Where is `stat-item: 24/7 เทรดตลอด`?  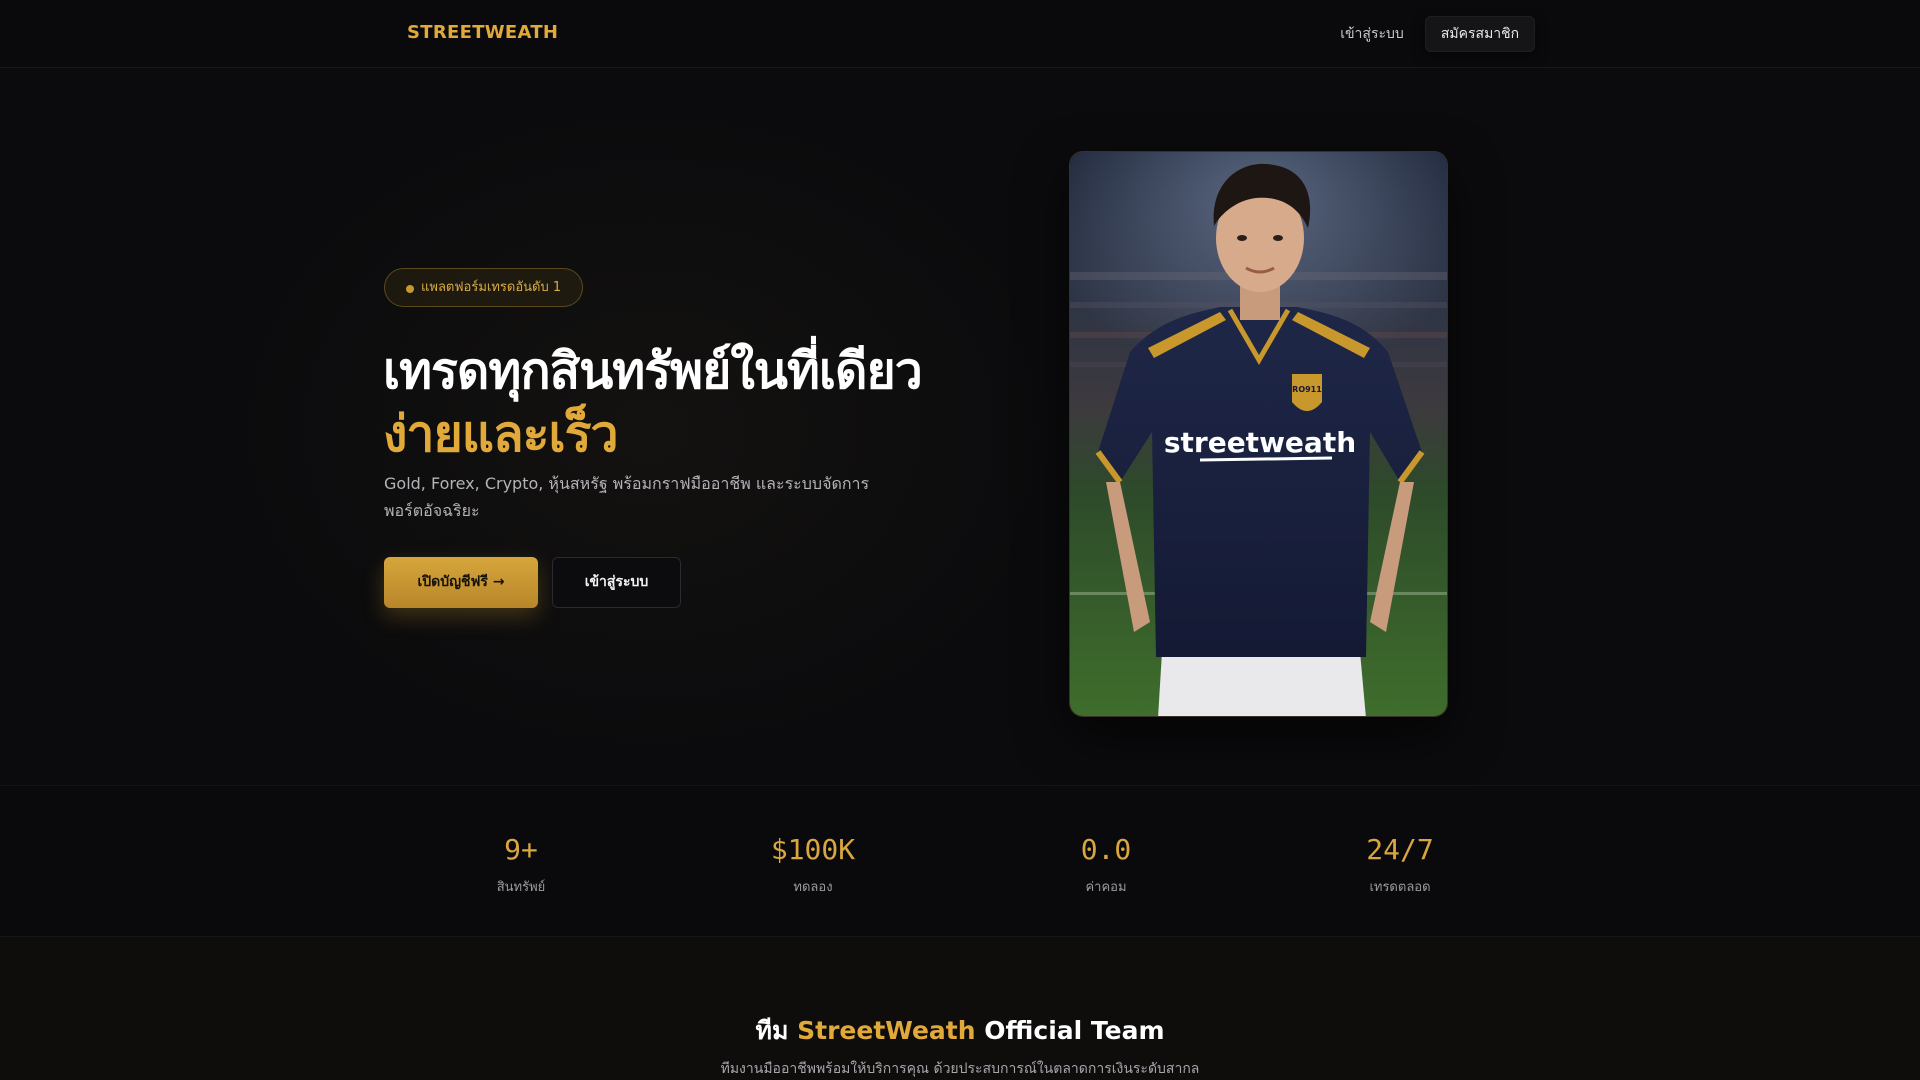
stat-item: 24/7 เทรดตลอด is located at coordinates (1400, 864).